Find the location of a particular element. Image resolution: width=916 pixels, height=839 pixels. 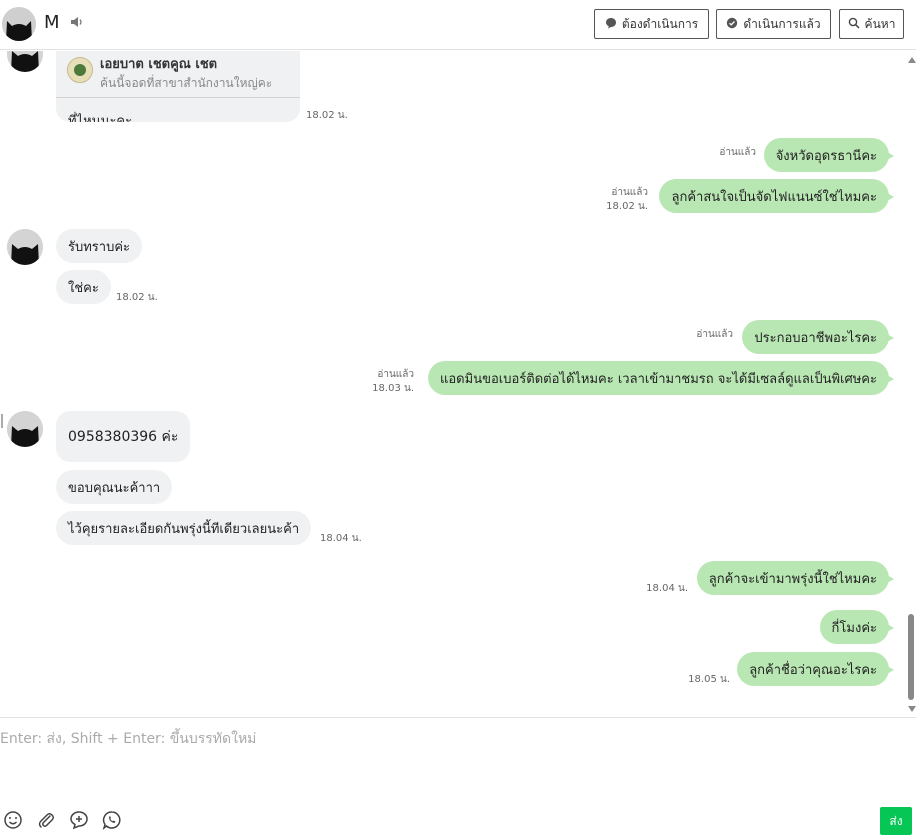

chat-scrollbar is located at coordinates (911, 384).